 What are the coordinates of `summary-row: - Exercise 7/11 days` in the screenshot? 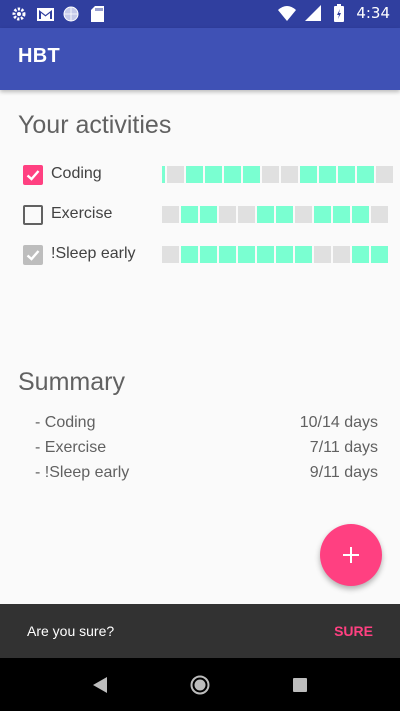 It's located at (200, 450).